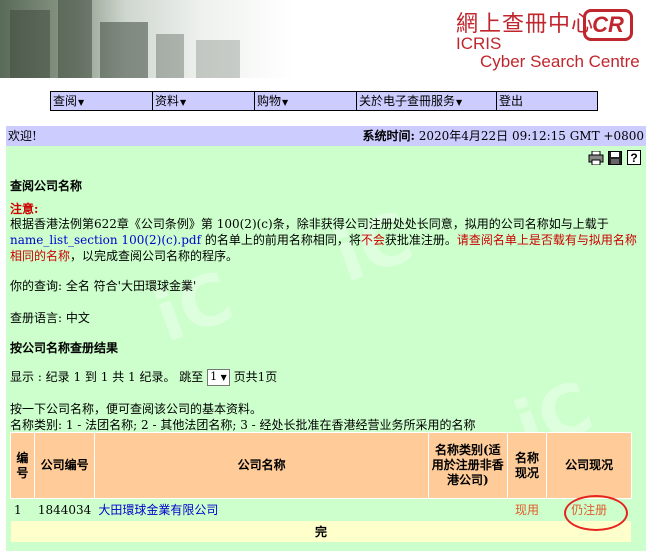 This screenshot has width=655, height=556. What do you see at coordinates (210, 39) in the screenshot?
I see `banner-photo` at bounding box center [210, 39].